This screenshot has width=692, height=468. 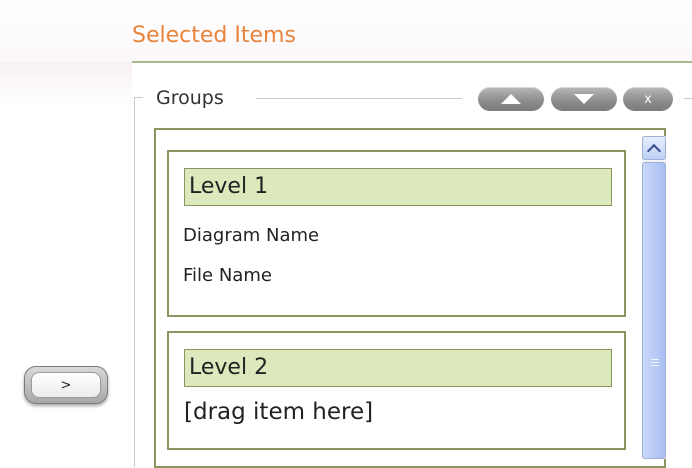 What do you see at coordinates (346, 31) in the screenshot?
I see `header-background` at bounding box center [346, 31].